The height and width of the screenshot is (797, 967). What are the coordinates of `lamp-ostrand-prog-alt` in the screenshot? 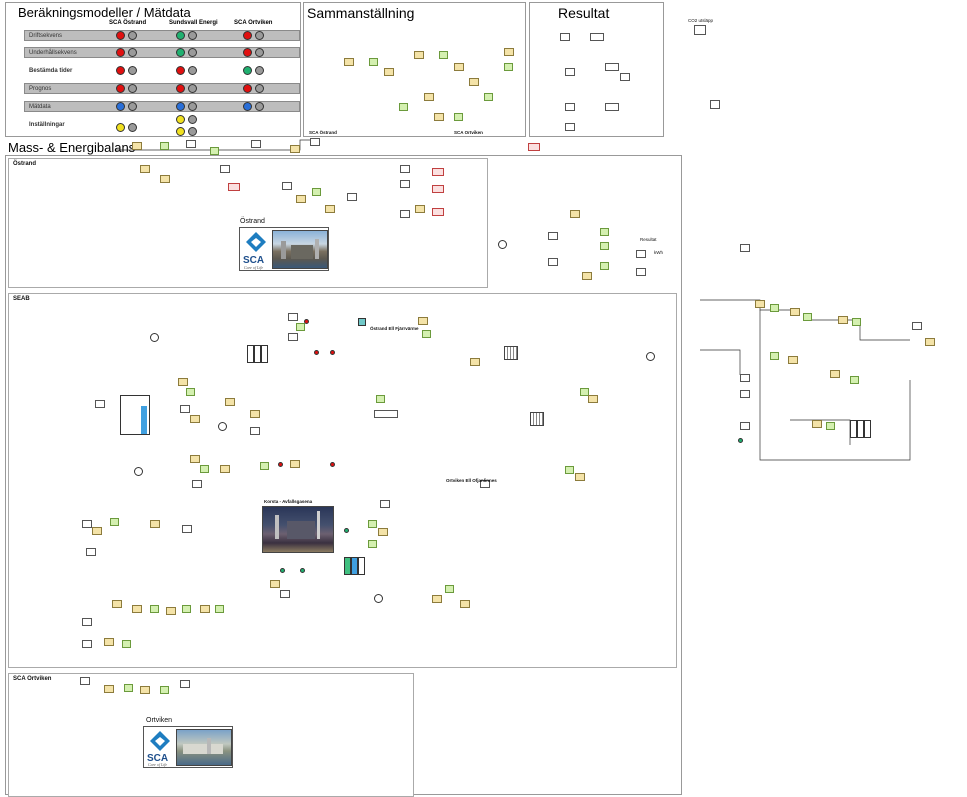 It's located at (132, 88).